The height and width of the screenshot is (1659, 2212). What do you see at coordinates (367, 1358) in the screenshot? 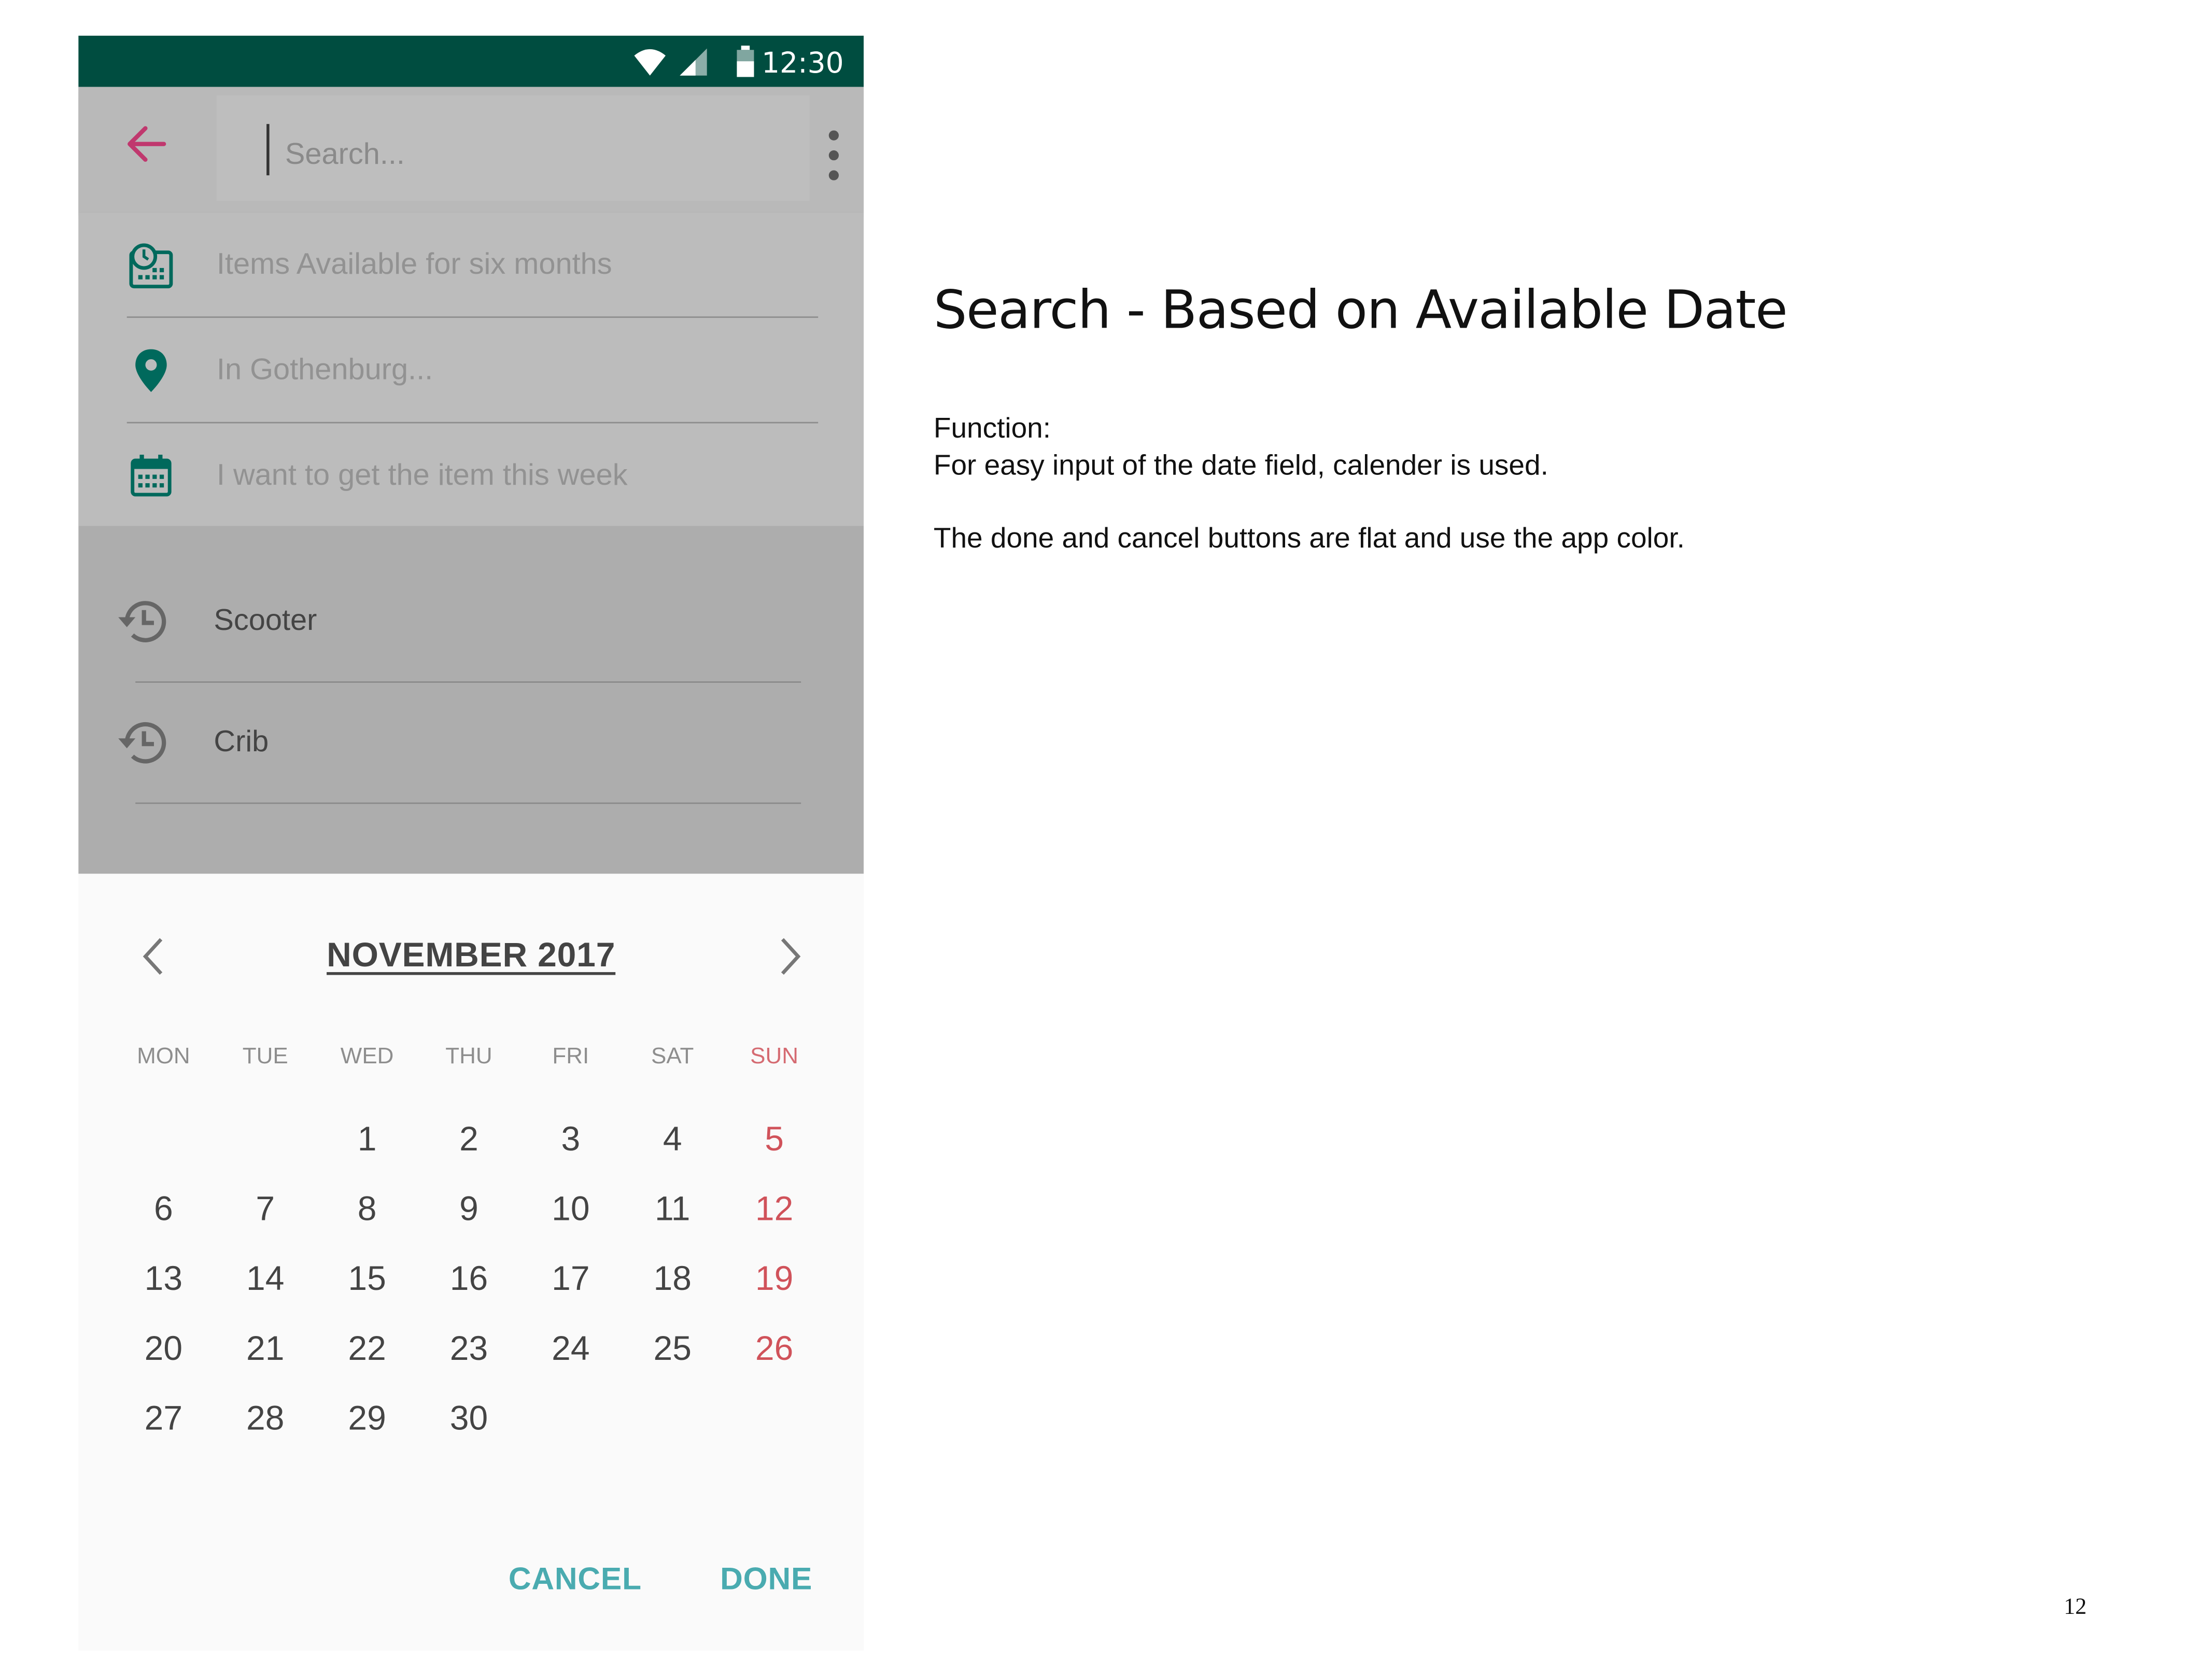
I see `day-cell: 22` at bounding box center [367, 1358].